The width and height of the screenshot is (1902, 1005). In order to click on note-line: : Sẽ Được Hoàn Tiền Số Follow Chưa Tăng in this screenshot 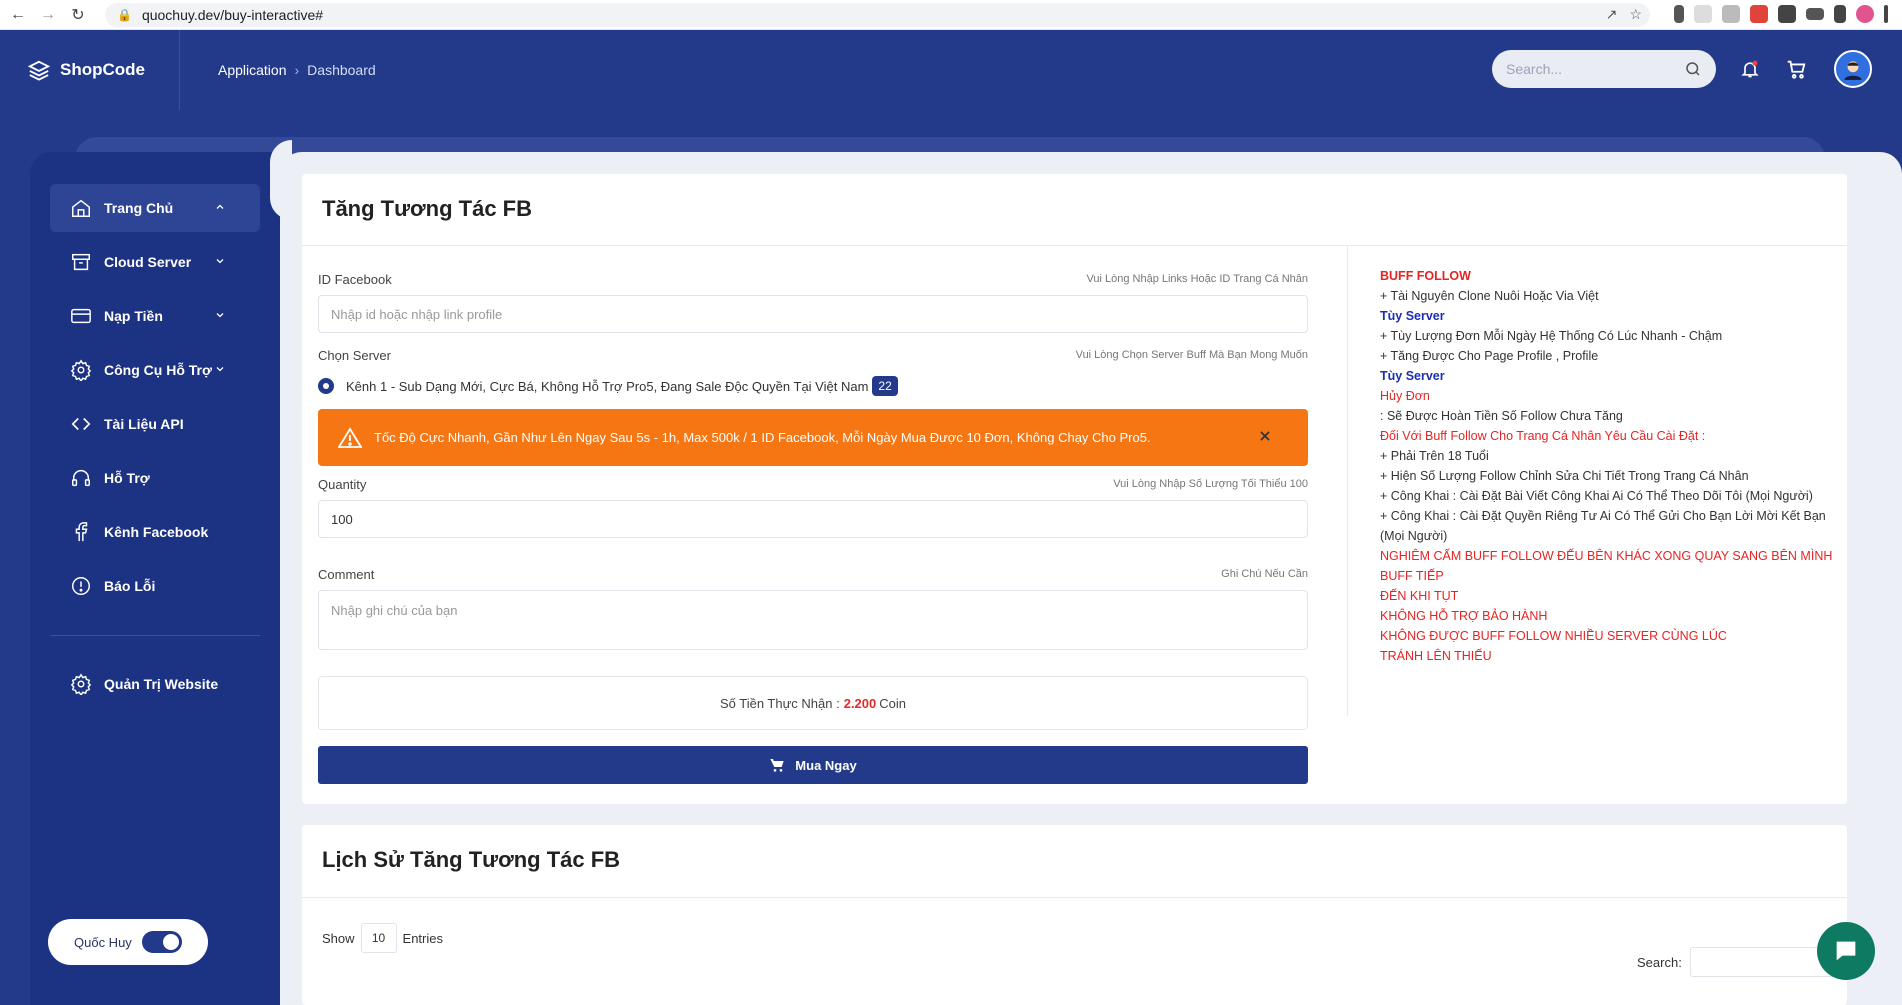, I will do `click(1501, 416)`.